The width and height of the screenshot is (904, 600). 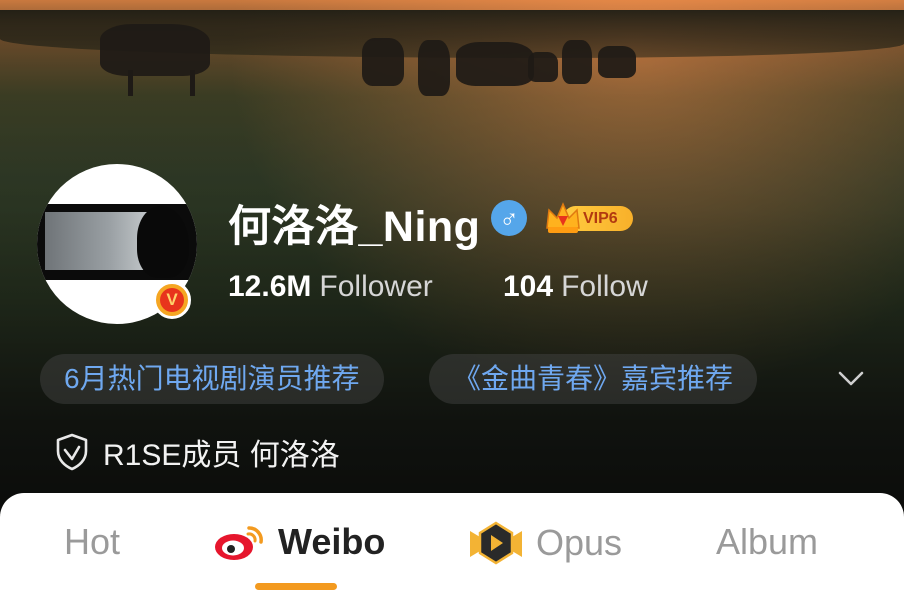 I want to click on verified-v-mark: V, so click(x=172, y=300).